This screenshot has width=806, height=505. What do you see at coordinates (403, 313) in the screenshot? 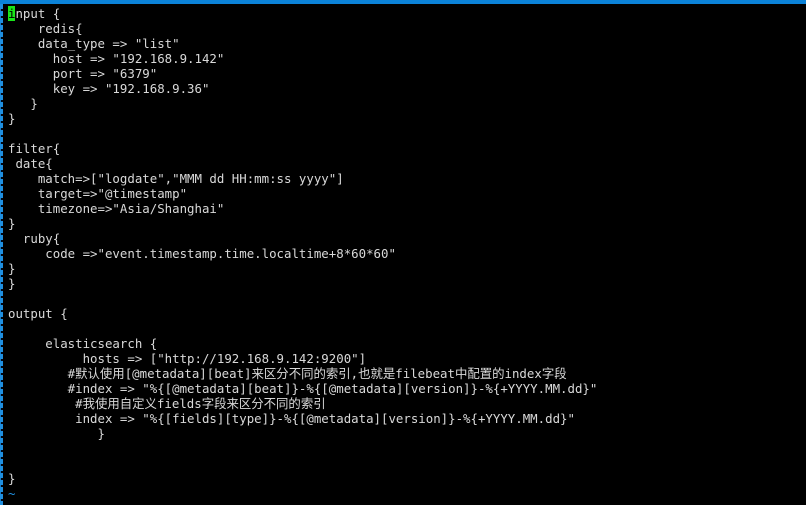
I see `editor-line: output {` at bounding box center [403, 313].